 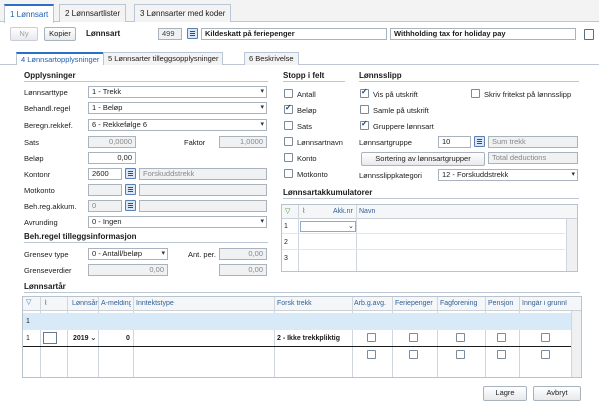 What do you see at coordinates (80, 236) in the screenshot?
I see `grense-header: Beh.regel tilleggsinformasjon` at bounding box center [80, 236].